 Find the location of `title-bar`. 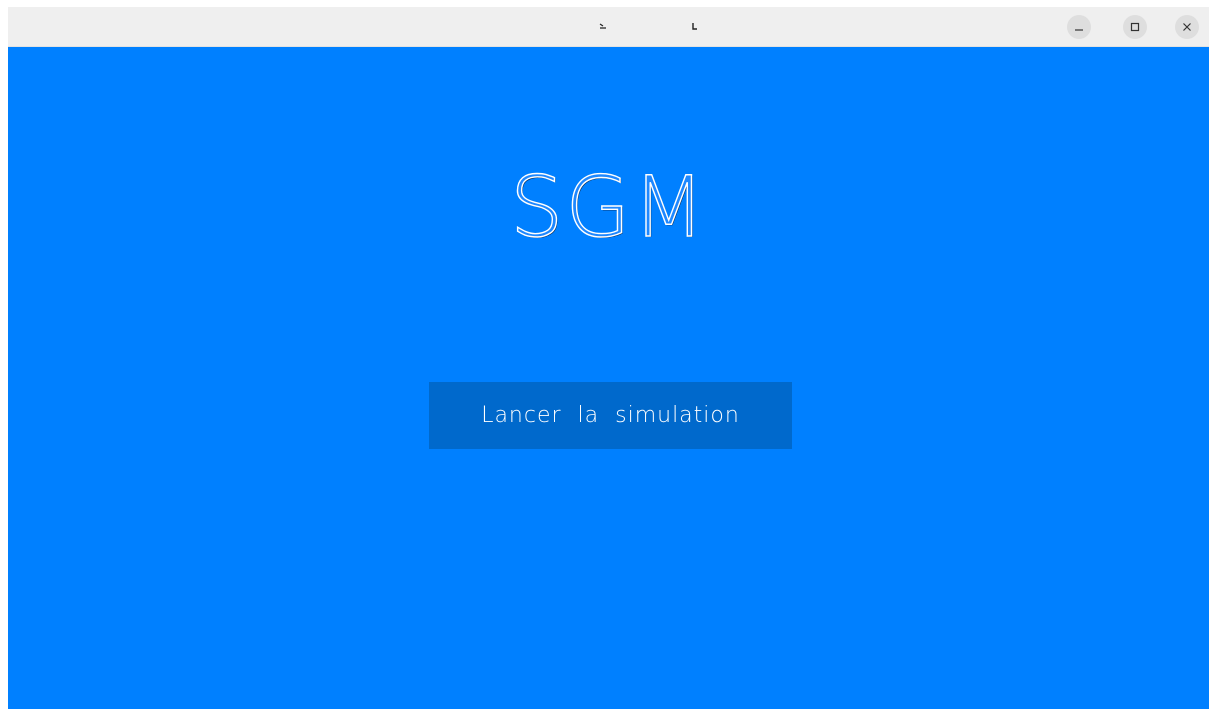

title-bar is located at coordinates (608, 27).